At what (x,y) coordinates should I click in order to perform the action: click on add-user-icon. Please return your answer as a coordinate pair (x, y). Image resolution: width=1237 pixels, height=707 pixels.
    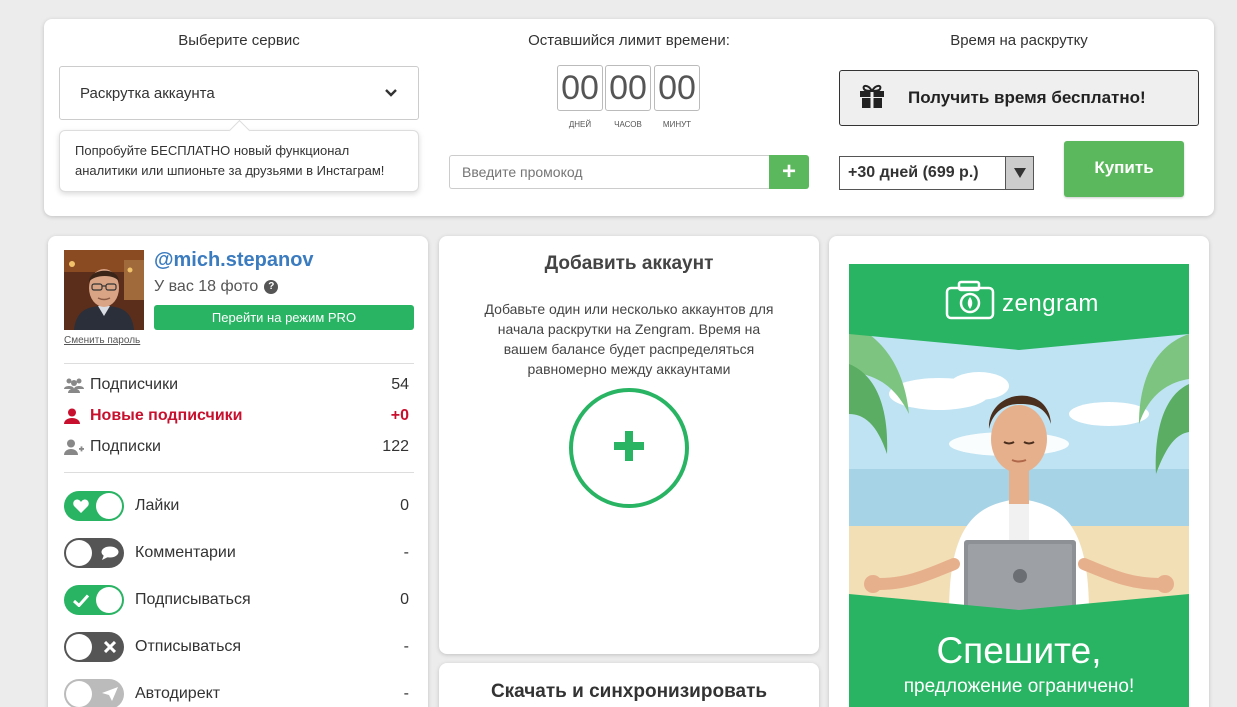
    Looking at the image, I should click on (77, 447).